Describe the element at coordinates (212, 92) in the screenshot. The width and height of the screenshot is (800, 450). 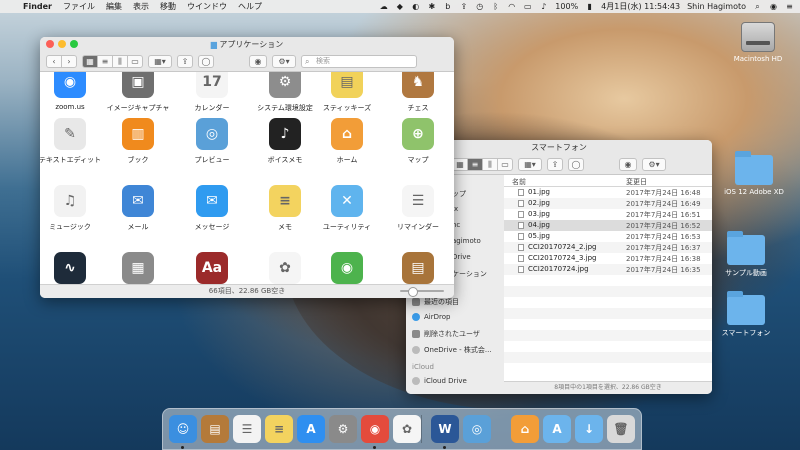
I see `app-item: 17 カレンダー` at that location.